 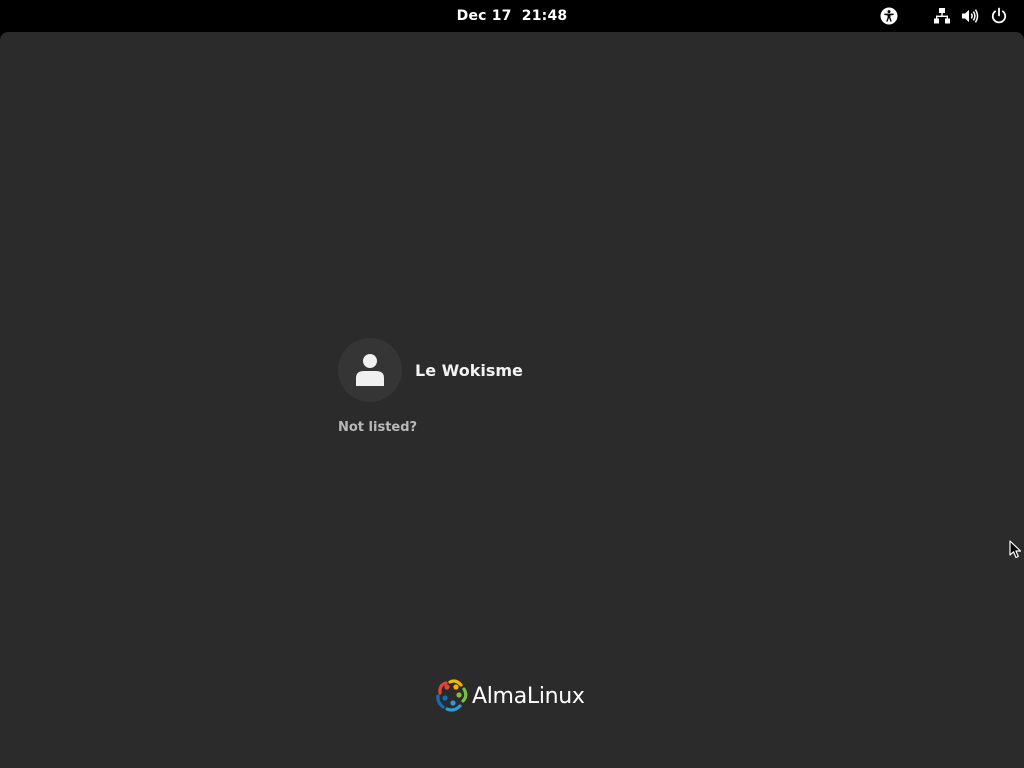 What do you see at coordinates (942, 16) in the screenshot?
I see `network-icon` at bounding box center [942, 16].